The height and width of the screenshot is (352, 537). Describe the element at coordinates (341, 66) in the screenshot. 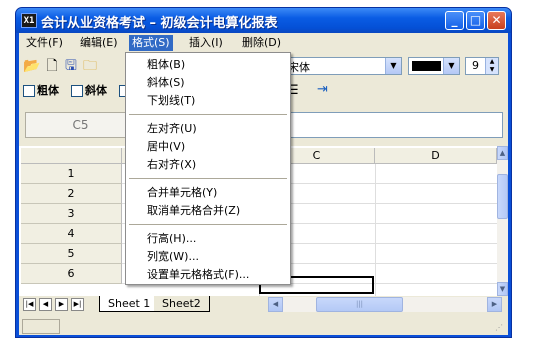

I see `font-name-select: 宋体 ▼` at that location.